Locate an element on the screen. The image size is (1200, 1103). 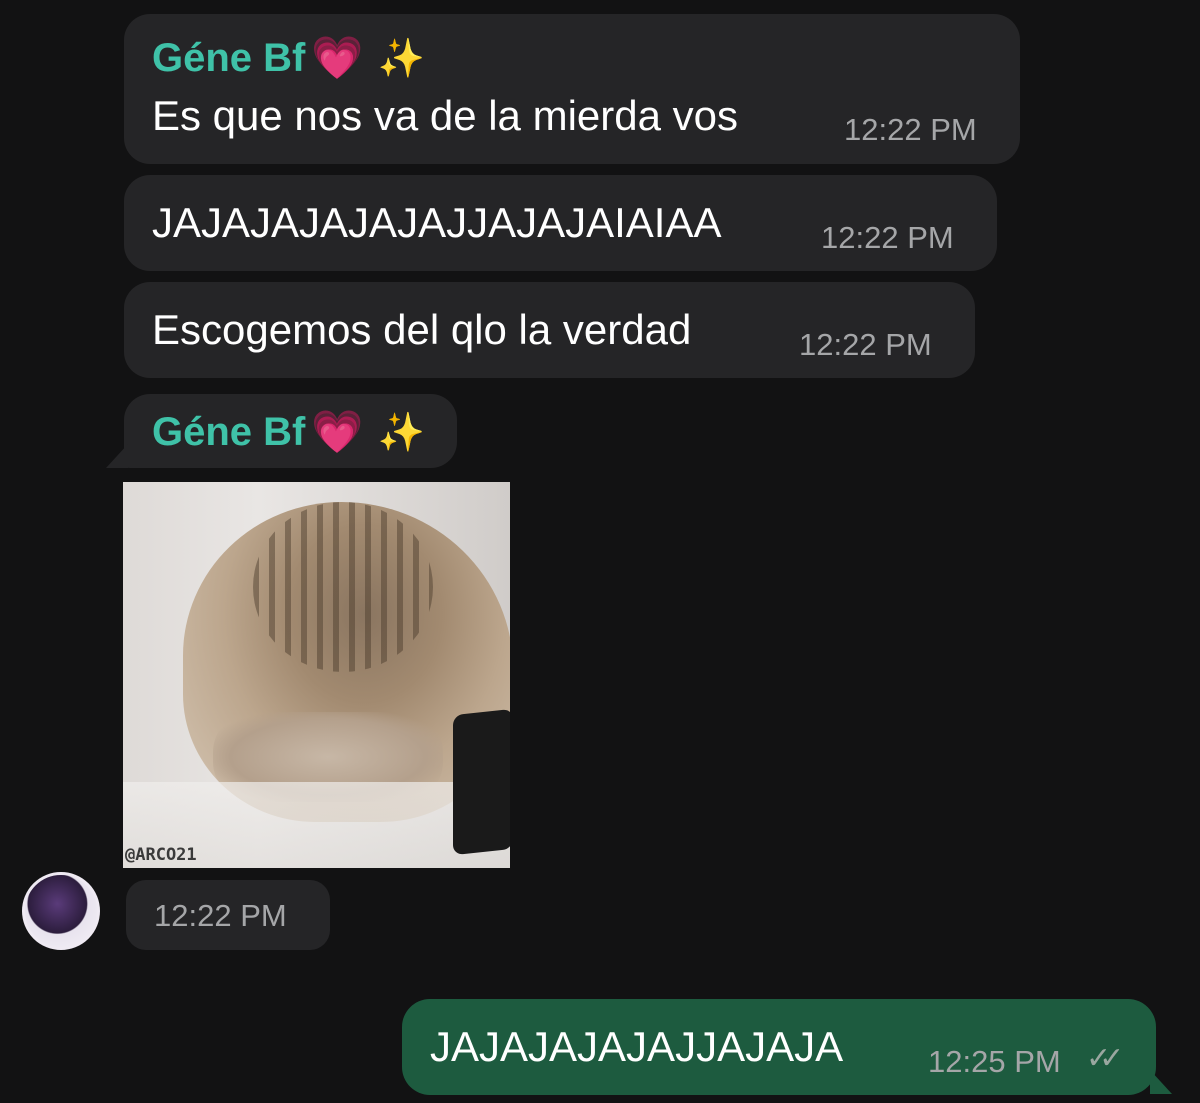
incoming-media-header: Géne Bf 💗 ✨ is located at coordinates (290, 431).